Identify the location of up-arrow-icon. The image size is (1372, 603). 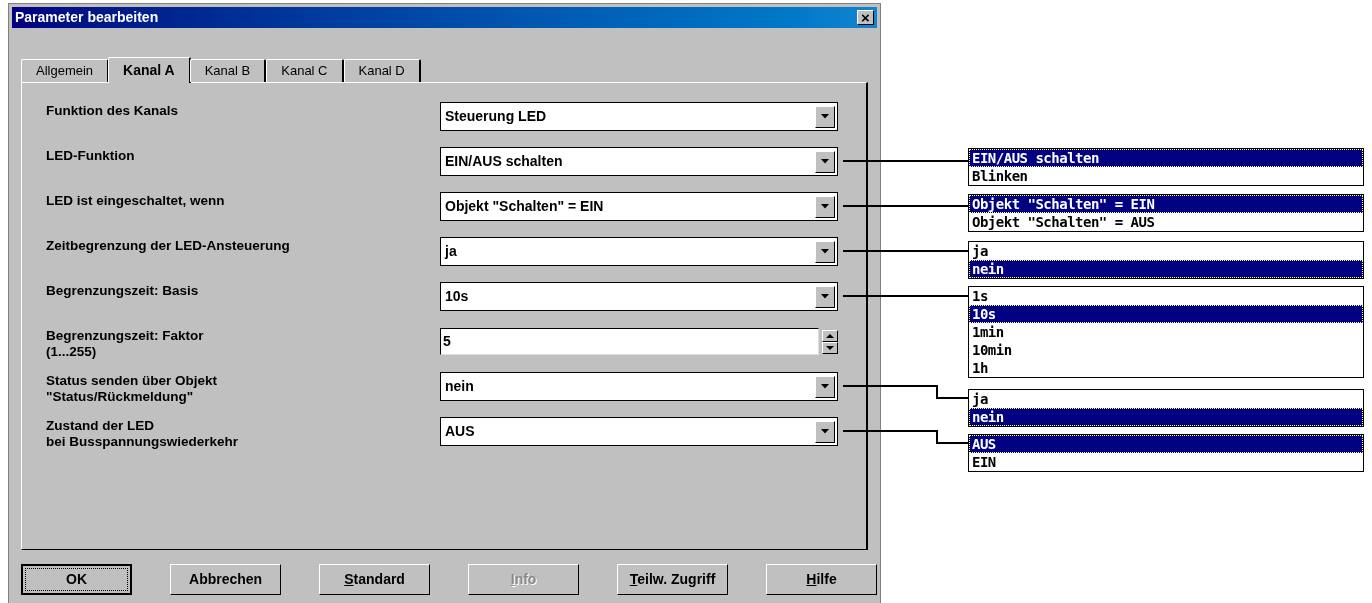
(830, 335).